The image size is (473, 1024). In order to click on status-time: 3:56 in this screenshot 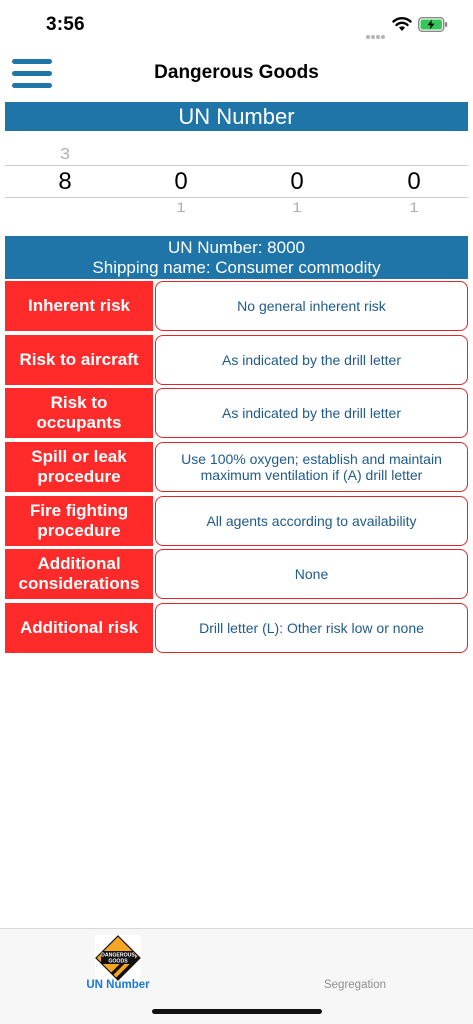, I will do `click(65, 24)`.